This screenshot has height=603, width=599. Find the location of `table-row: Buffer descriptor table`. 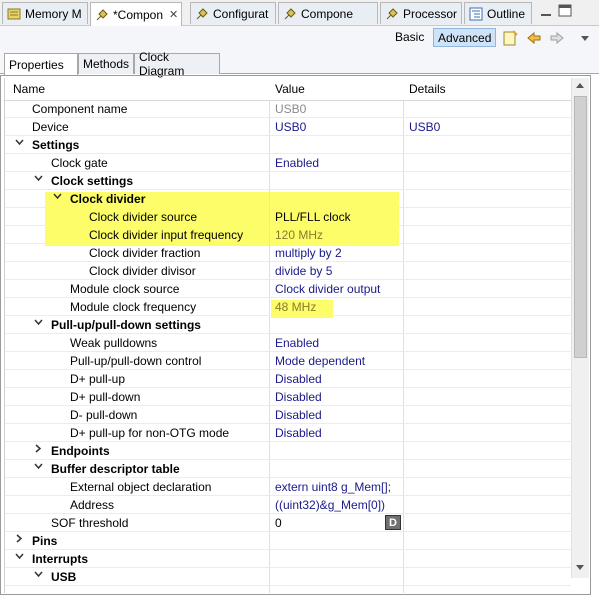

table-row: Buffer descriptor table is located at coordinates (288, 469).